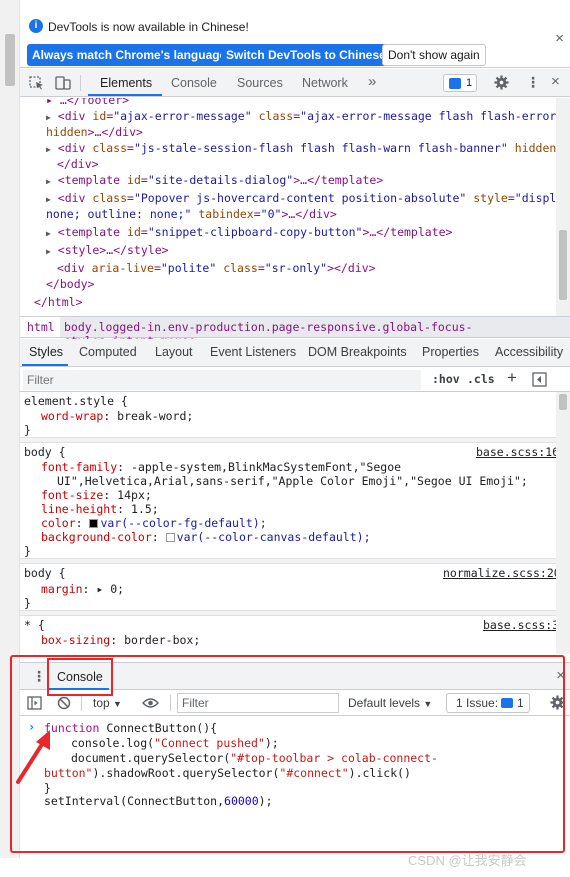  Describe the element at coordinates (555, 81) in the screenshot. I see `close-devtools-icon: ×` at that location.